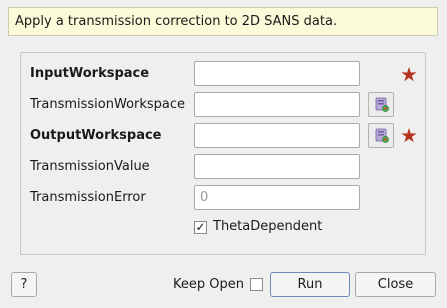 The height and width of the screenshot is (308, 447). What do you see at coordinates (267, 227) in the screenshot?
I see `theta-dependent-label: ThetaDependent` at bounding box center [267, 227].